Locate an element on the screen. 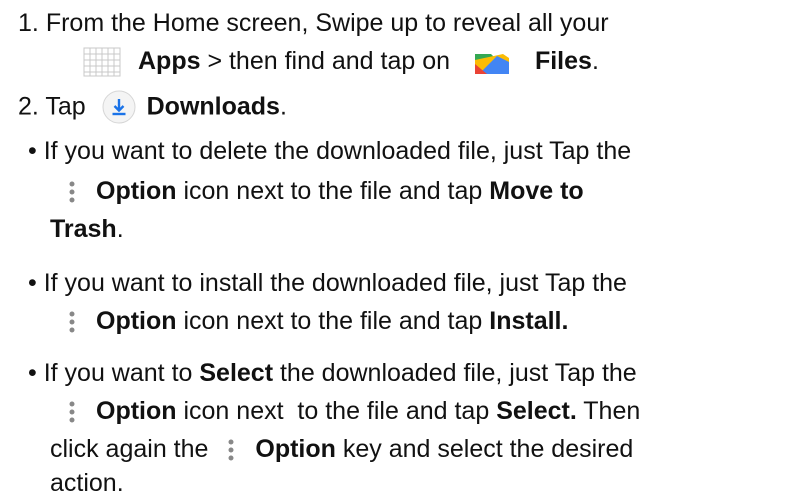  bullet-3-line-4: action. is located at coordinates (87, 483).